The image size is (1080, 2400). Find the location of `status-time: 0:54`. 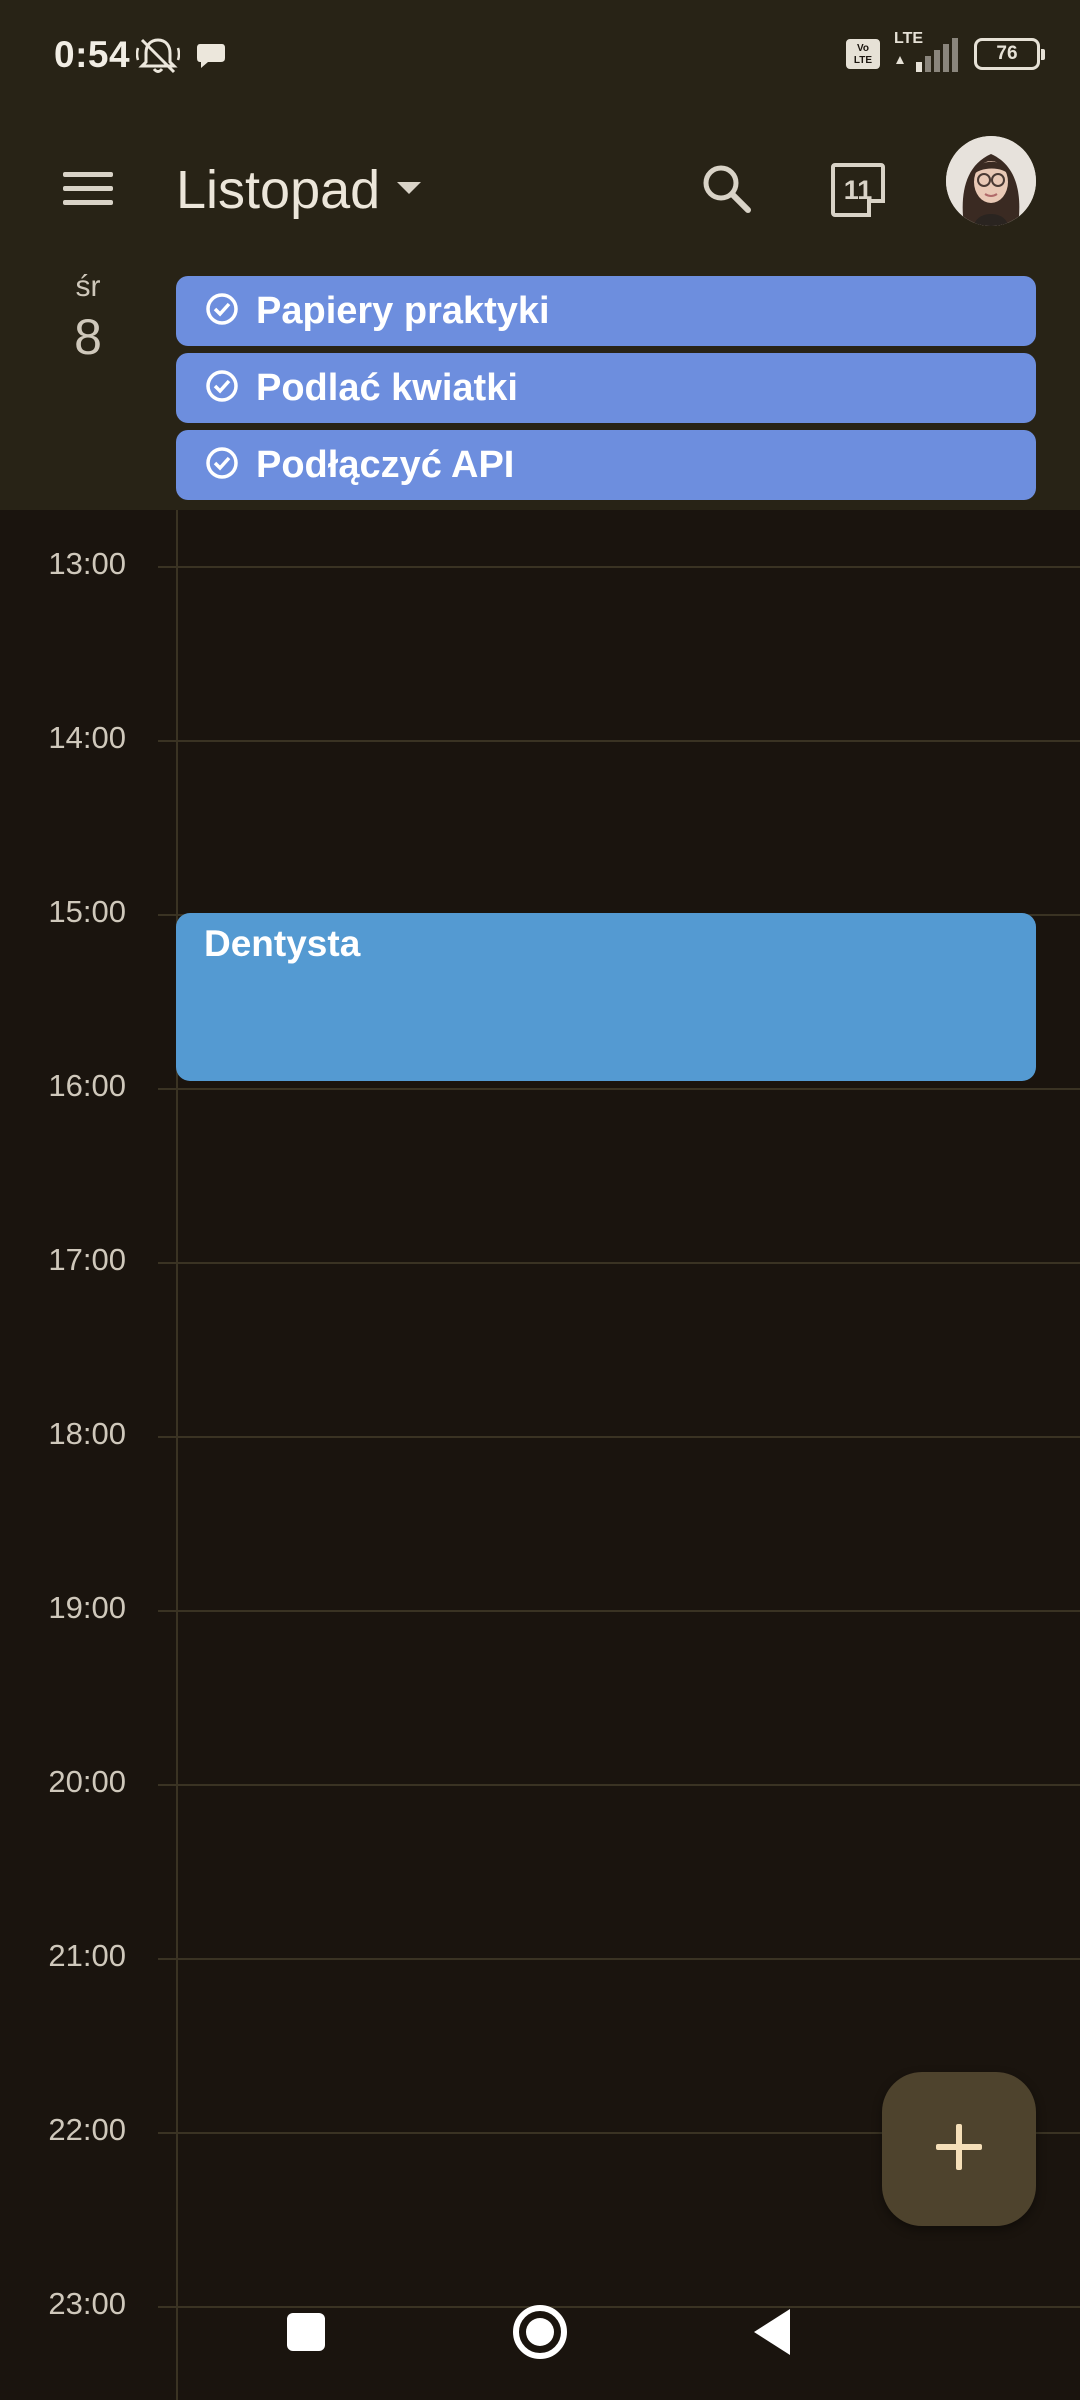

status-time: 0:54 is located at coordinates (92, 54).